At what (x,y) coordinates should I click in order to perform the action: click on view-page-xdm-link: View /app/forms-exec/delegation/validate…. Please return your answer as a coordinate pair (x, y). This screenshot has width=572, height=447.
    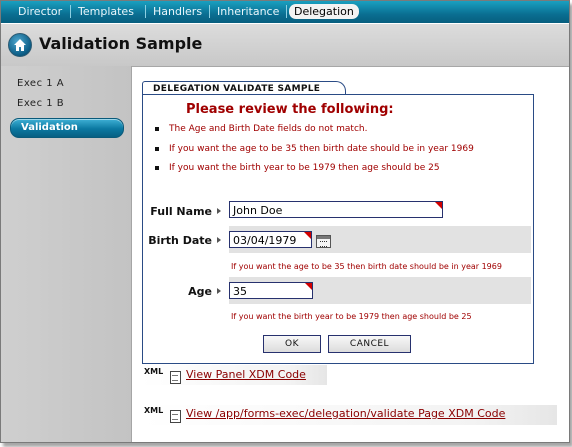
    Looking at the image, I should click on (345, 413).